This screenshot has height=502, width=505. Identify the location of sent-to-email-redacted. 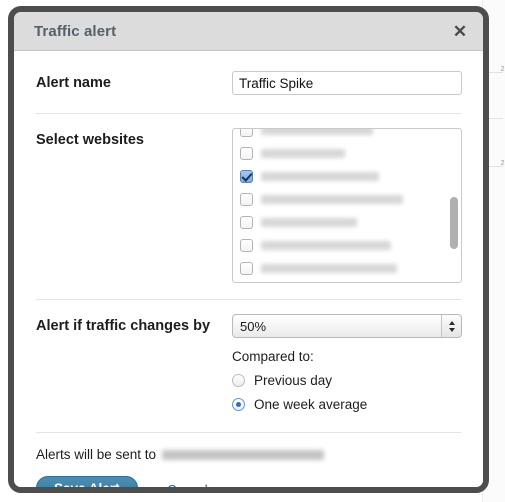
(243, 454).